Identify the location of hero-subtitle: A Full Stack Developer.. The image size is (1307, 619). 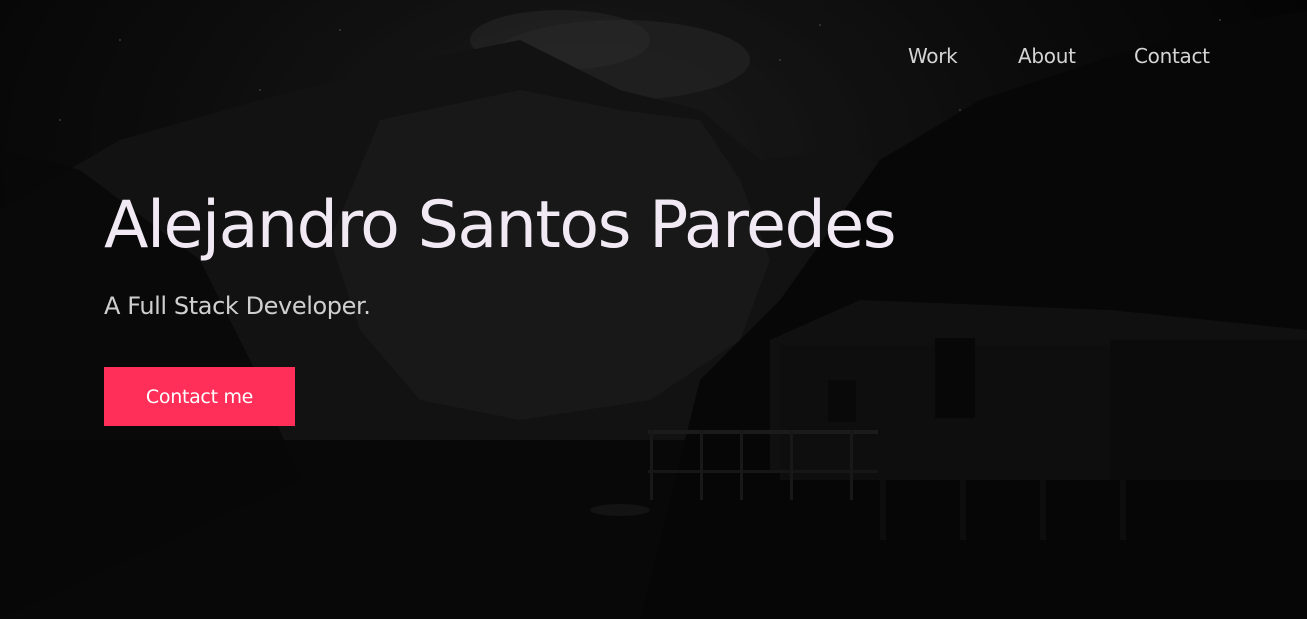
(237, 306).